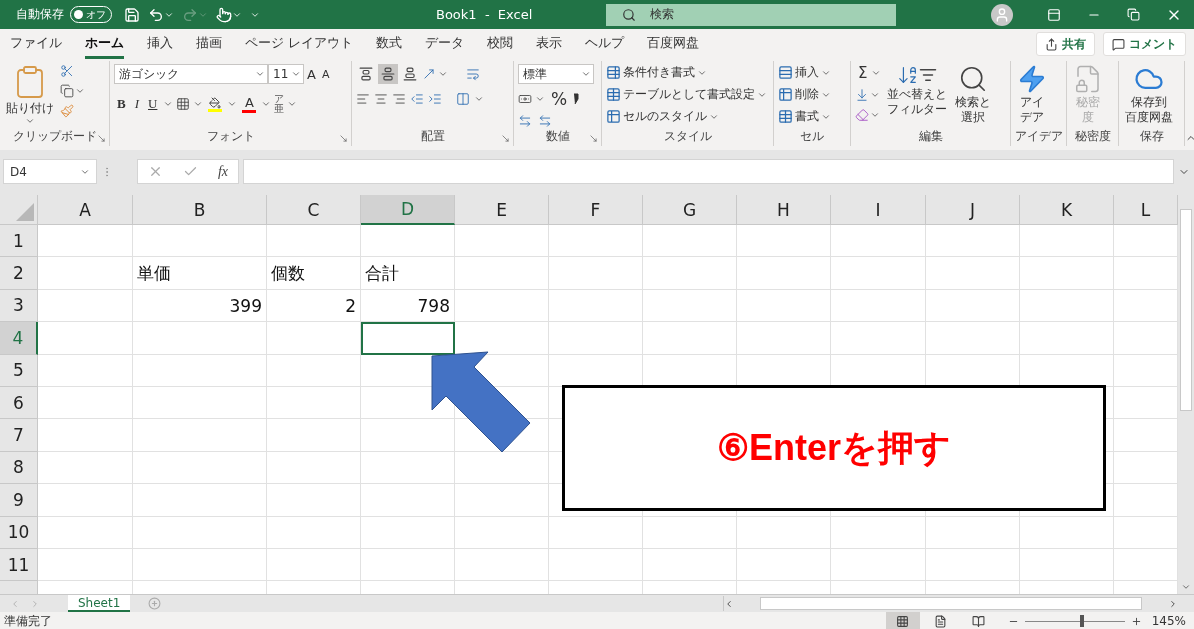  I want to click on style-menu-button: 条件付き書式, so click(686, 72).